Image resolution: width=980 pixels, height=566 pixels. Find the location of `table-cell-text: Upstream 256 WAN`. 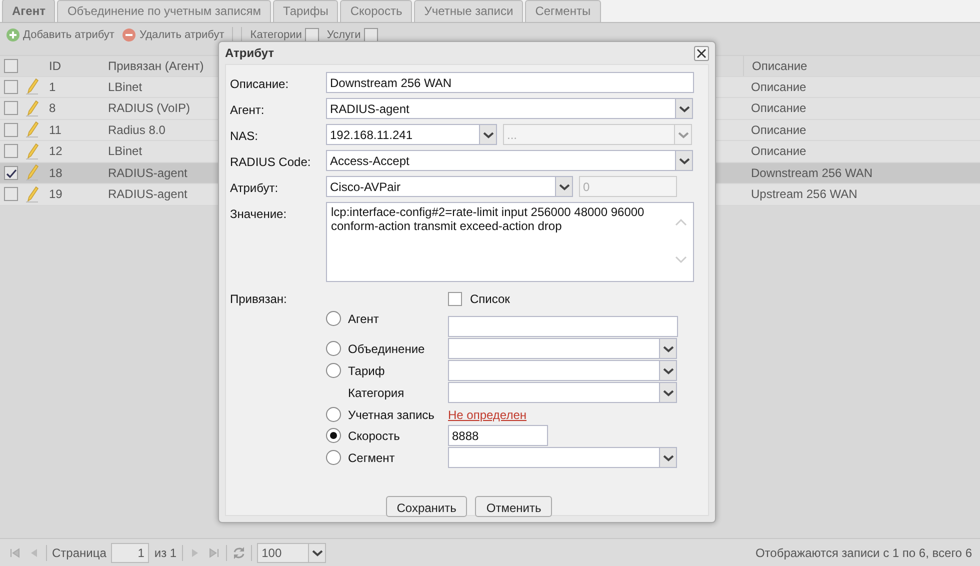

table-cell-text: Upstream 256 WAN is located at coordinates (804, 195).